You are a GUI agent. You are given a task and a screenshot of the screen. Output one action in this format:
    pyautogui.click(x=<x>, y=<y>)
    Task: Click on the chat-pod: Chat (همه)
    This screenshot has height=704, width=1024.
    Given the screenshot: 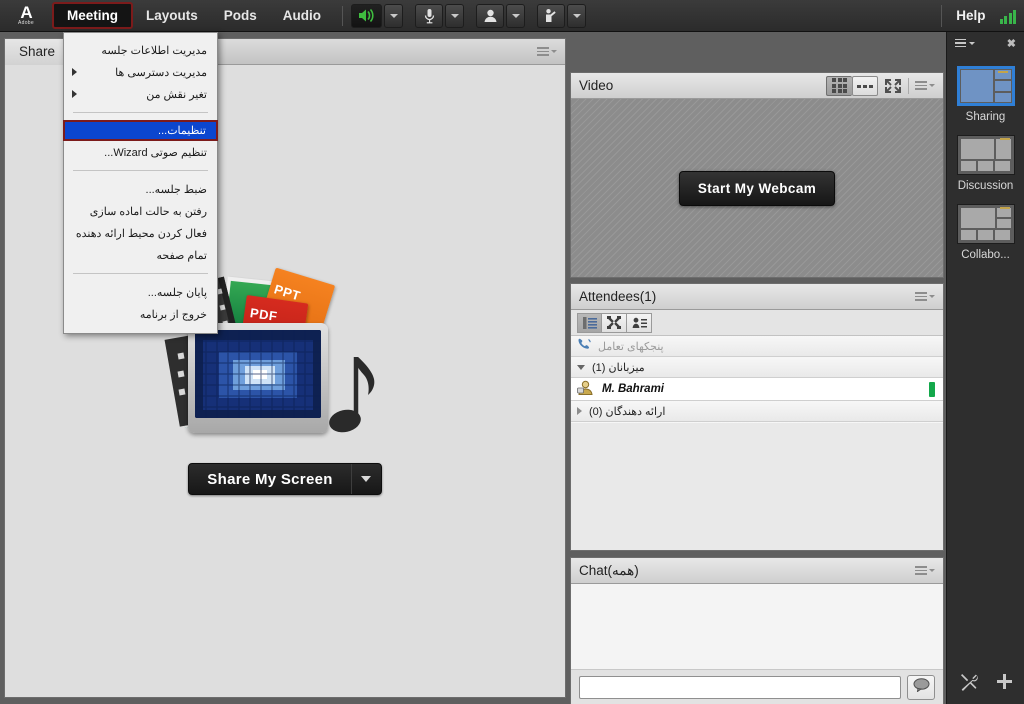 What is the action you would take?
    pyautogui.click(x=757, y=630)
    